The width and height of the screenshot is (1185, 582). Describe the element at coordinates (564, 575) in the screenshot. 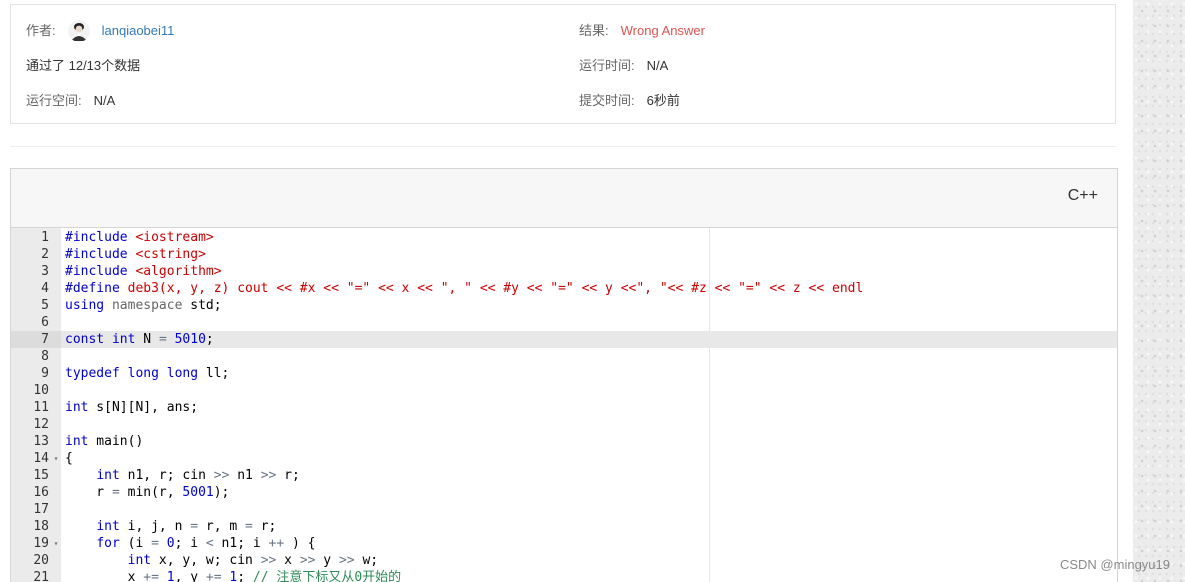

I see `code-line: 21 x += 1, y += 1; // 注意下标又从0开始的` at that location.